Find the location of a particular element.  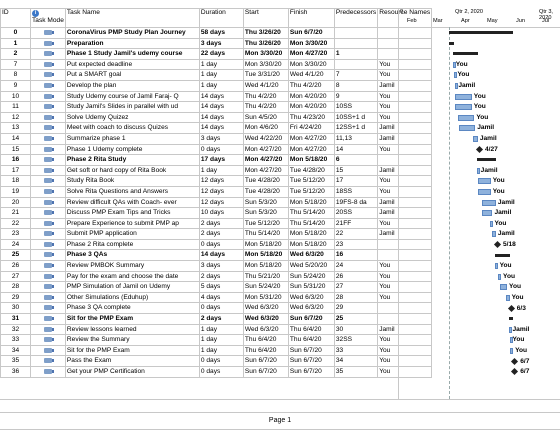

task-duration: 2 days is located at coordinates (221, 223).